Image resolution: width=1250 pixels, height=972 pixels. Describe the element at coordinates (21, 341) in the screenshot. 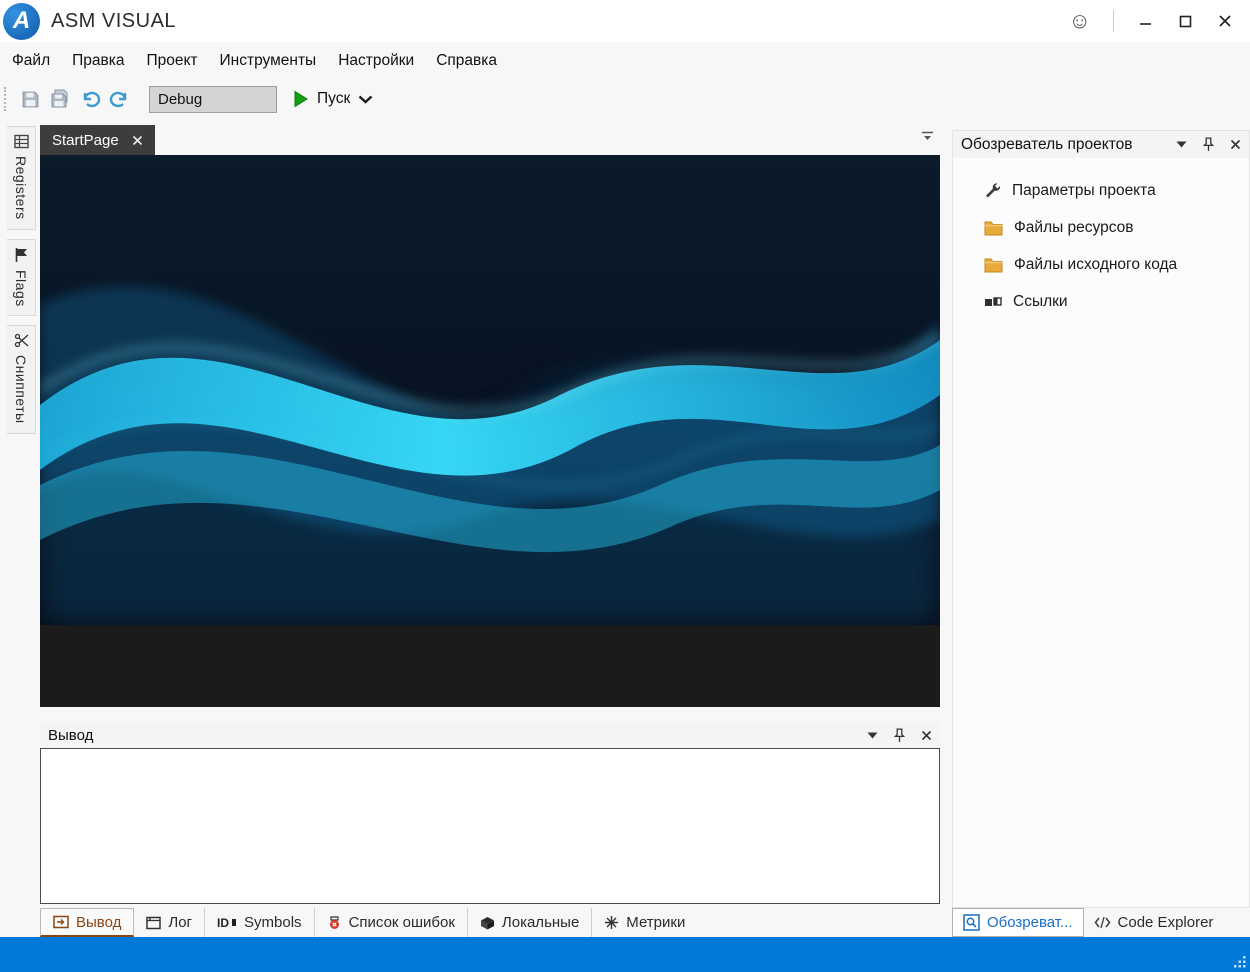

I see `snippets-icon` at that location.